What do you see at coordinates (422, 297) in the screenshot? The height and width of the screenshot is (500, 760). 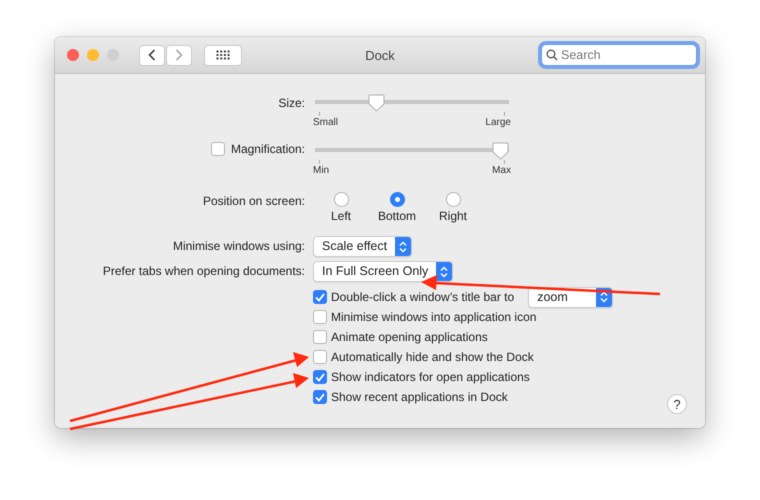 I see `checkbox-label: Double-click a window’s title bar to` at bounding box center [422, 297].